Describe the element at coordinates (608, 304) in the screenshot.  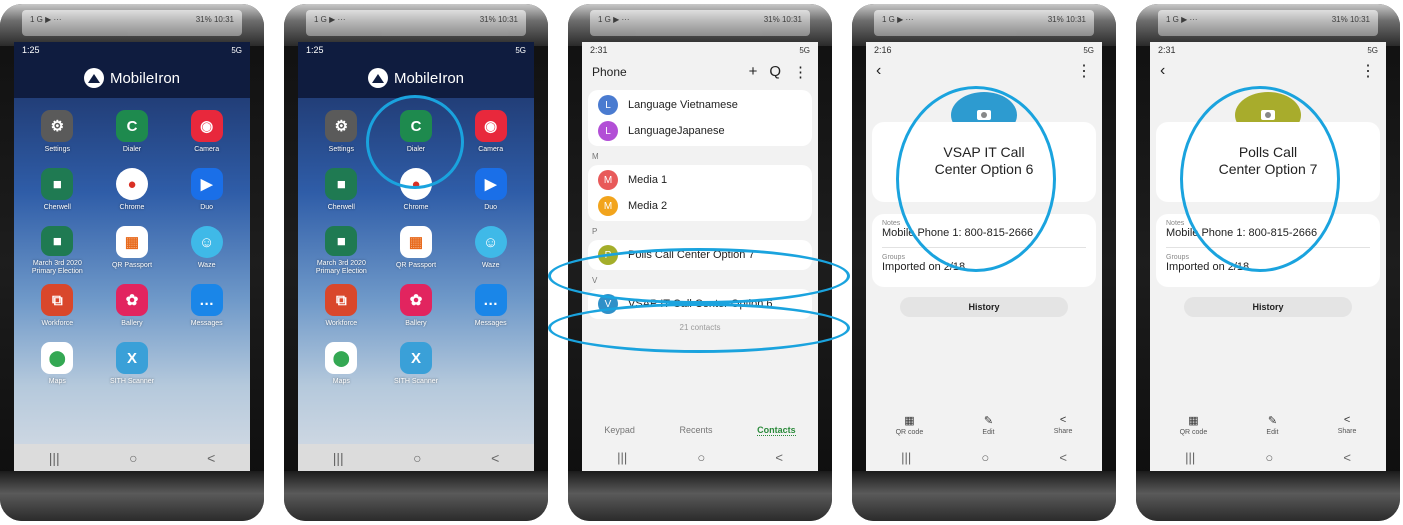
I see `avatar: V` at that location.